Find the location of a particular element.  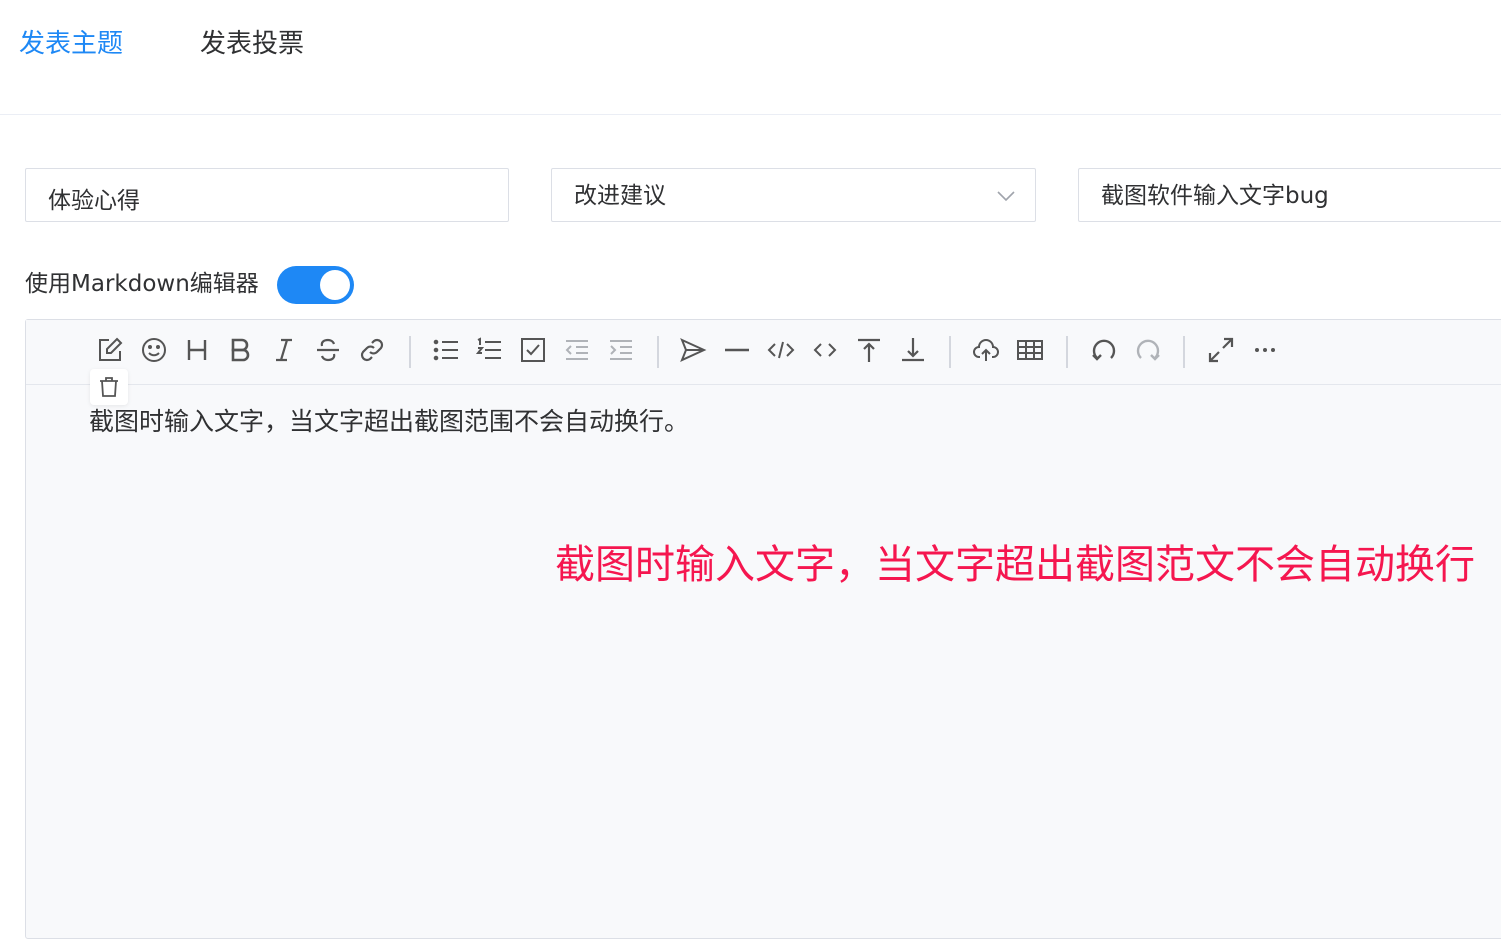

category-value: 体验心得 is located at coordinates (94, 201).